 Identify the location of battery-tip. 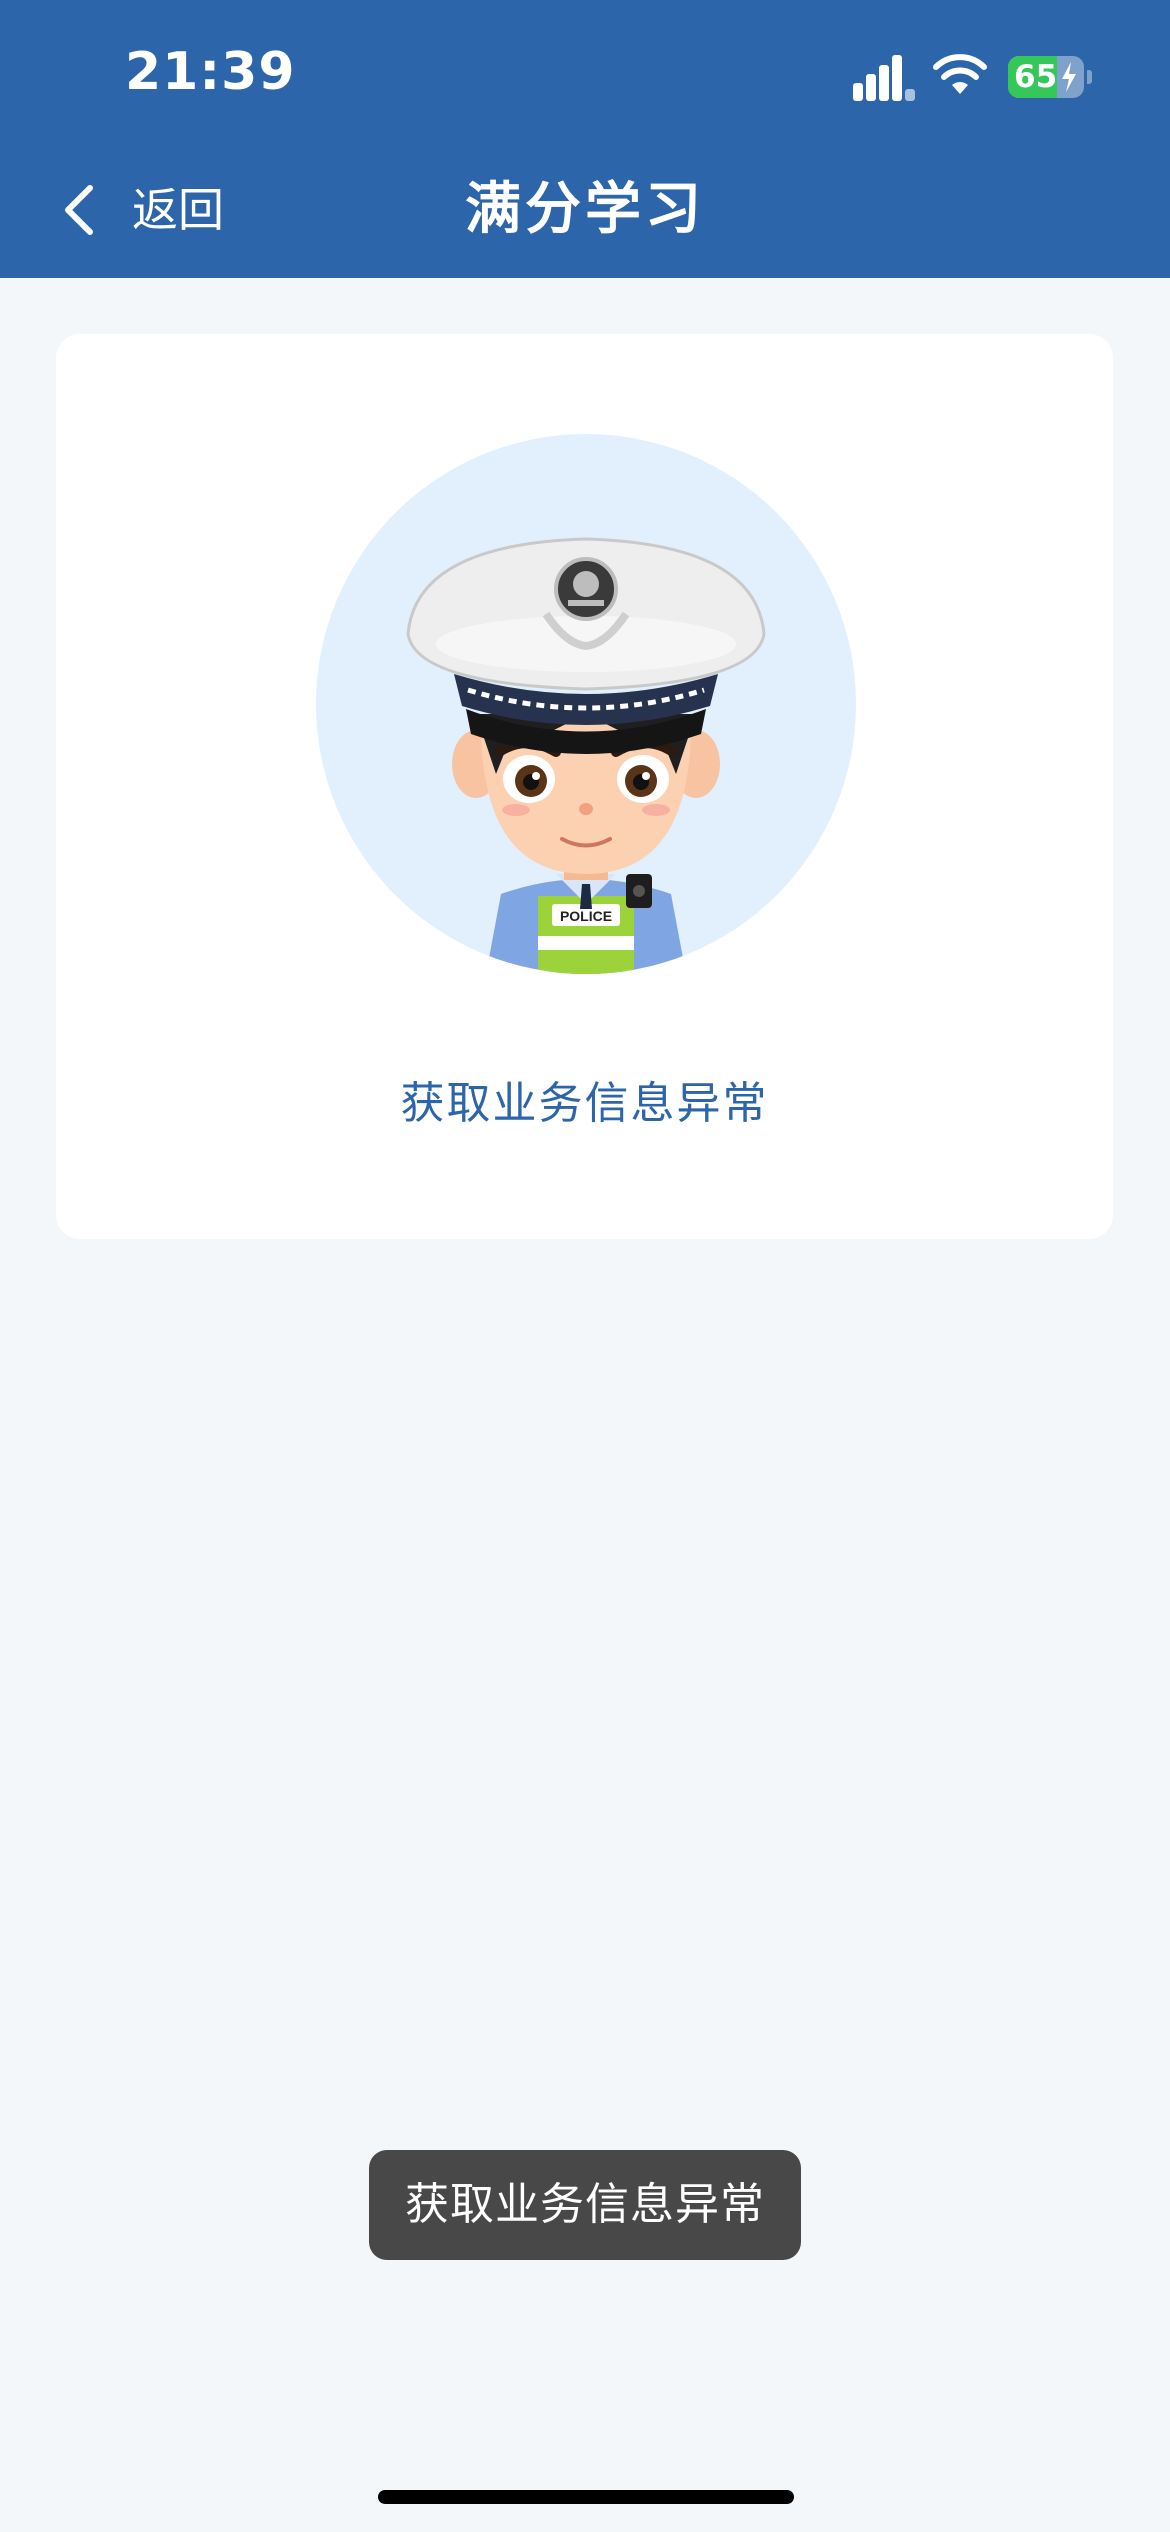
(1089, 77).